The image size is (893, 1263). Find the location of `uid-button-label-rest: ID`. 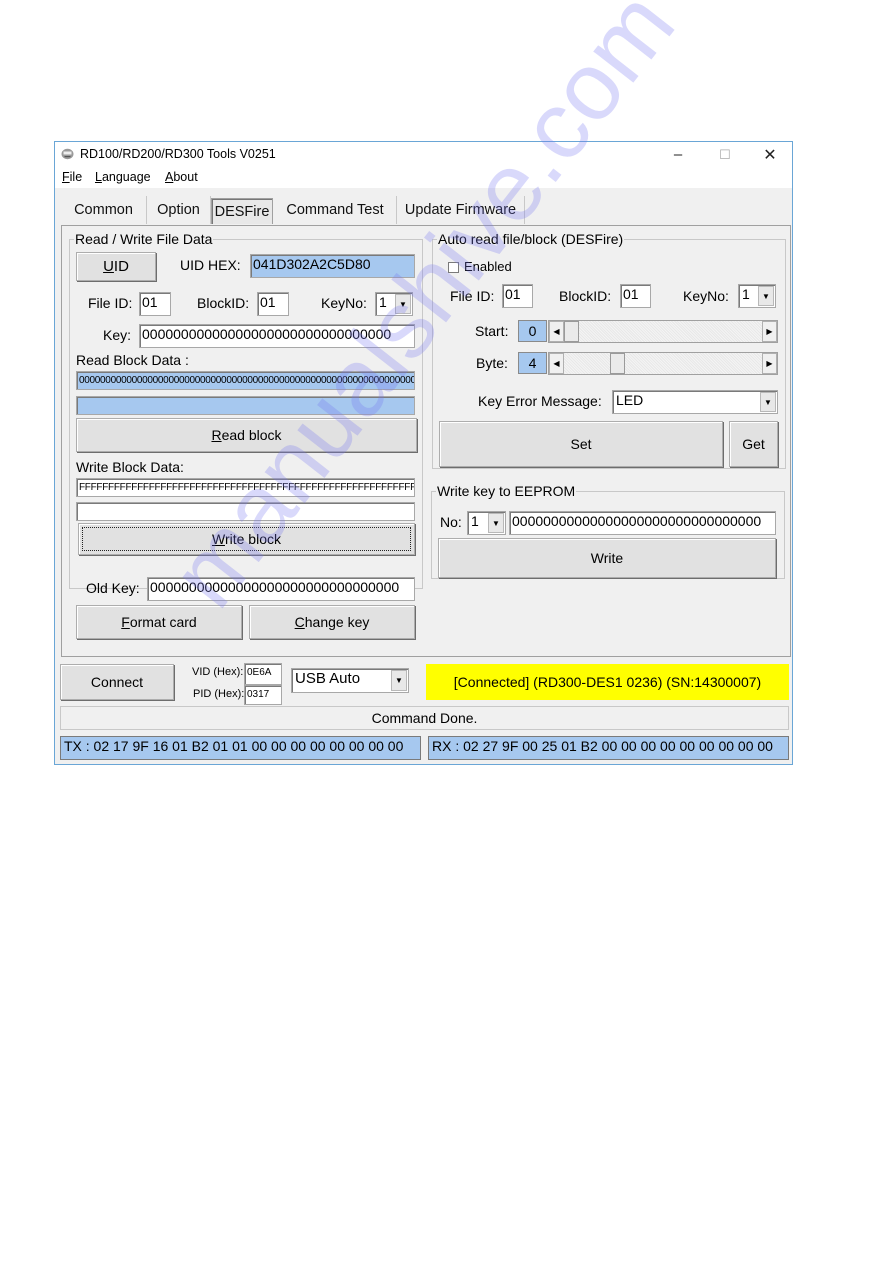

uid-button-label-rest: ID is located at coordinates (121, 266).